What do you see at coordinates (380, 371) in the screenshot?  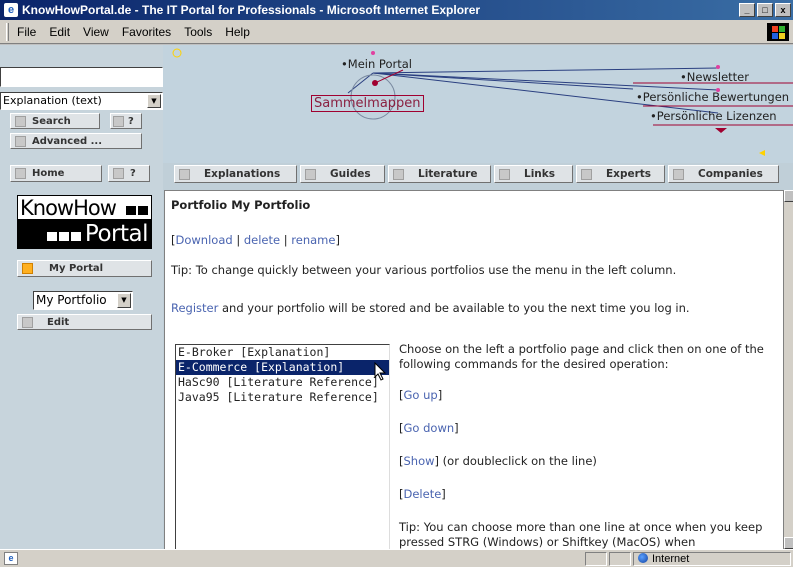 I see `mouse-cursor-icon` at bounding box center [380, 371].